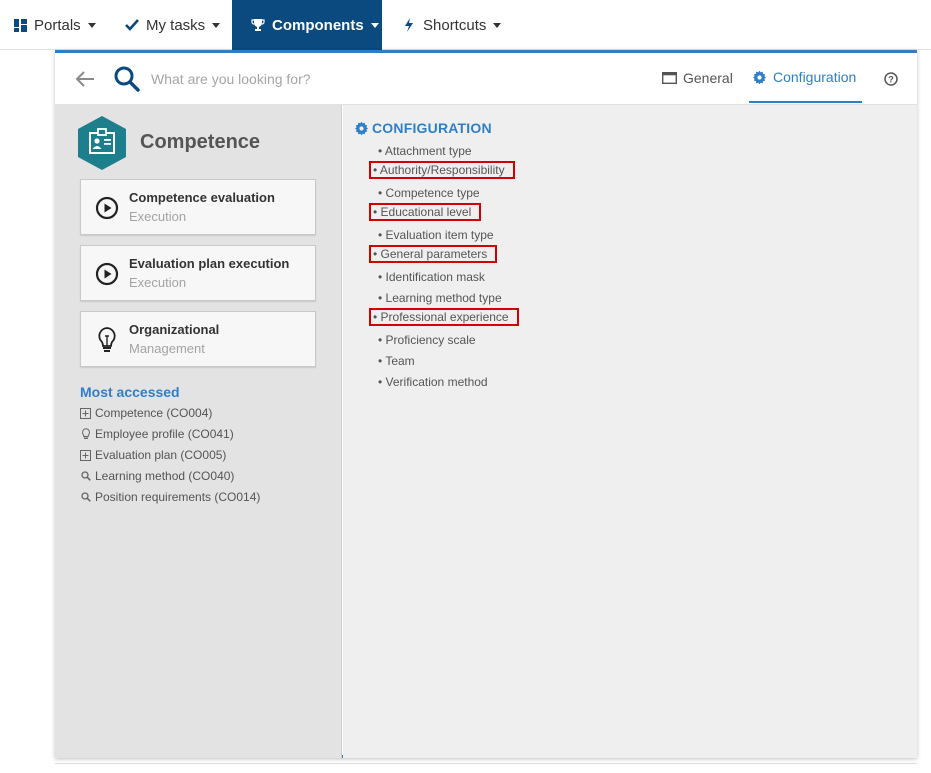 This screenshot has width=931, height=773. Describe the element at coordinates (486, 763) in the screenshot. I see `divider` at that location.